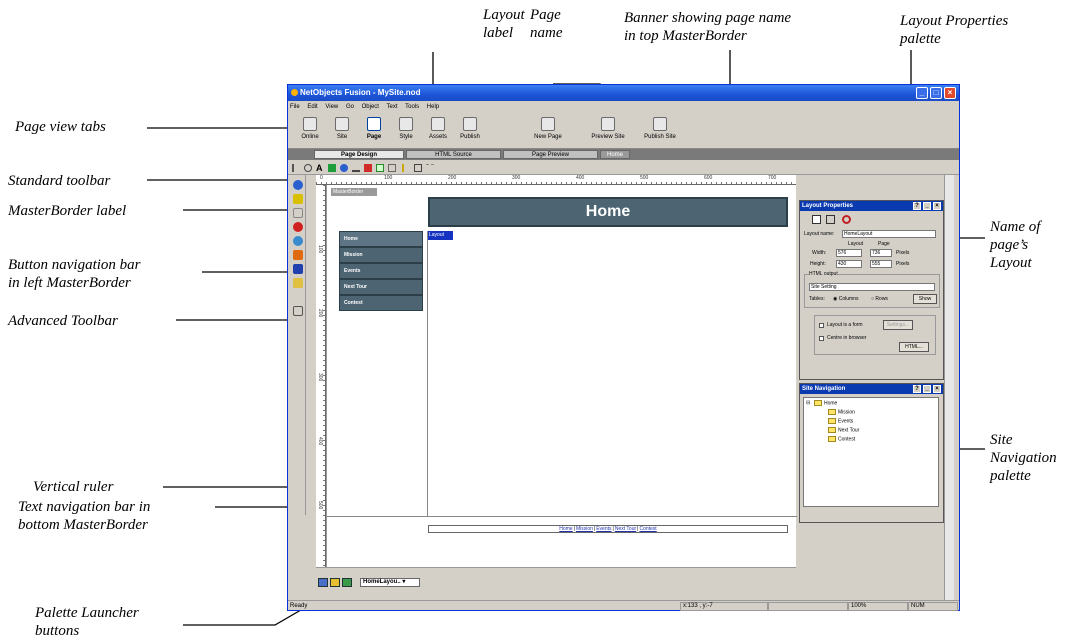 This screenshot has width=1085, height=644. What do you see at coordinates (843, 430) in the screenshot?
I see `tree-node-next-tour: Next Tour` at bounding box center [843, 430].